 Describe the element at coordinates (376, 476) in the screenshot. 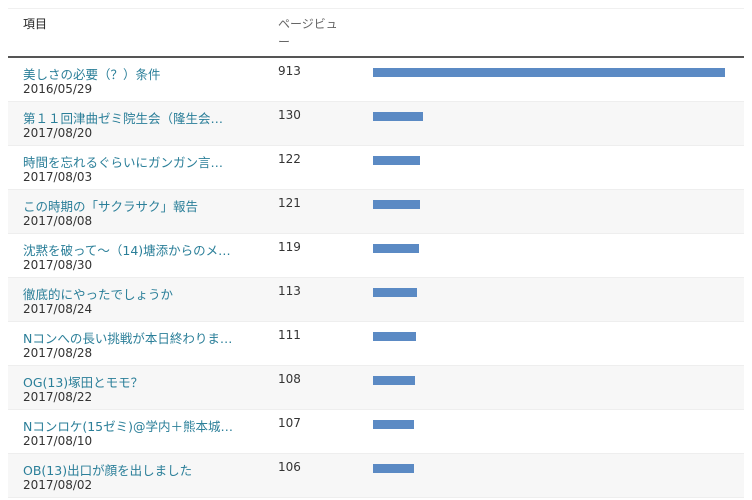

I see `table-row: OB(13)出口が顔を出しました 2017/08/02 106` at that location.